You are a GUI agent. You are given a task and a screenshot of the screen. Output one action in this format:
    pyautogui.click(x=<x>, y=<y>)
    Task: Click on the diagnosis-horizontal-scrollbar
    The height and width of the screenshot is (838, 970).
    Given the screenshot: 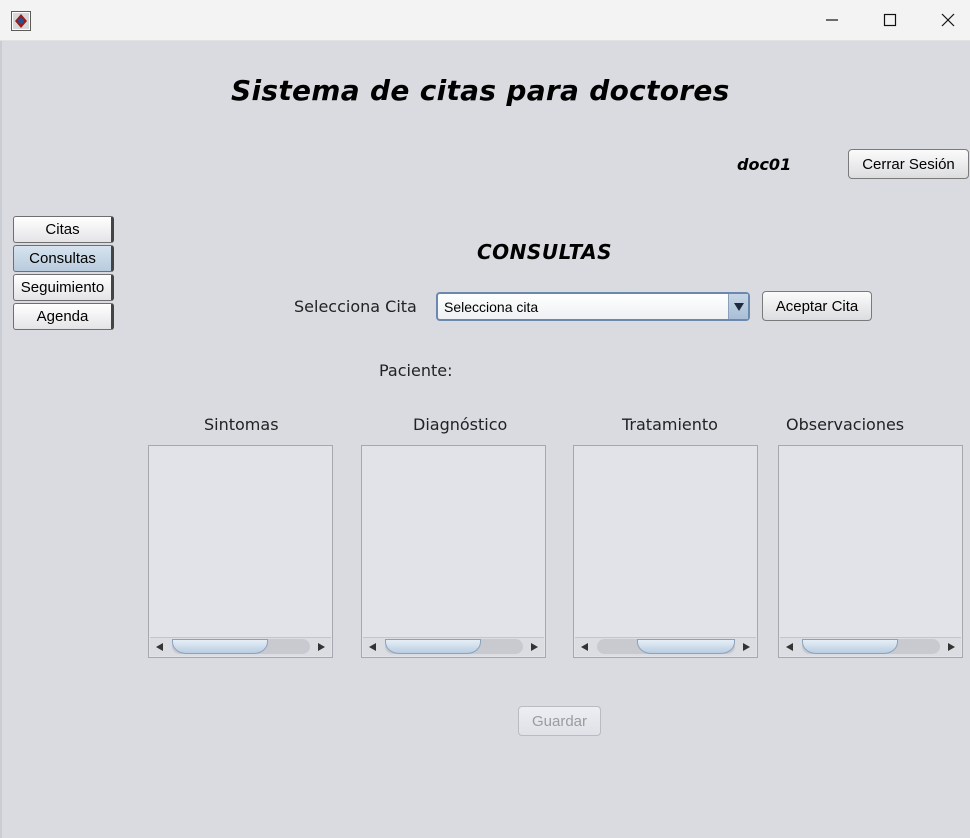 What is the action you would take?
    pyautogui.click(x=453, y=646)
    